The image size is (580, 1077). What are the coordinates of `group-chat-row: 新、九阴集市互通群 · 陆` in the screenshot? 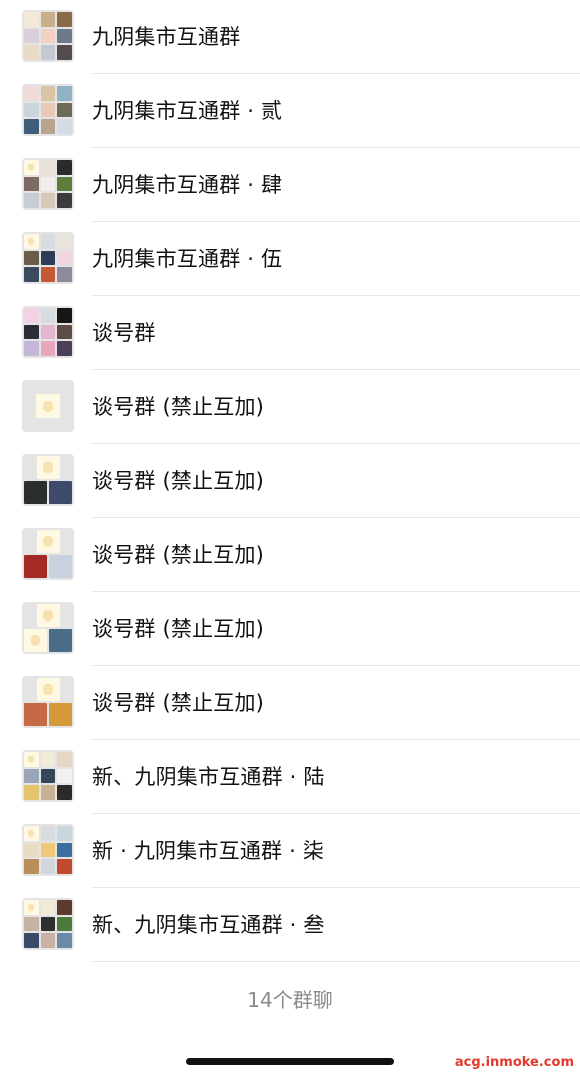 It's located at (290, 777).